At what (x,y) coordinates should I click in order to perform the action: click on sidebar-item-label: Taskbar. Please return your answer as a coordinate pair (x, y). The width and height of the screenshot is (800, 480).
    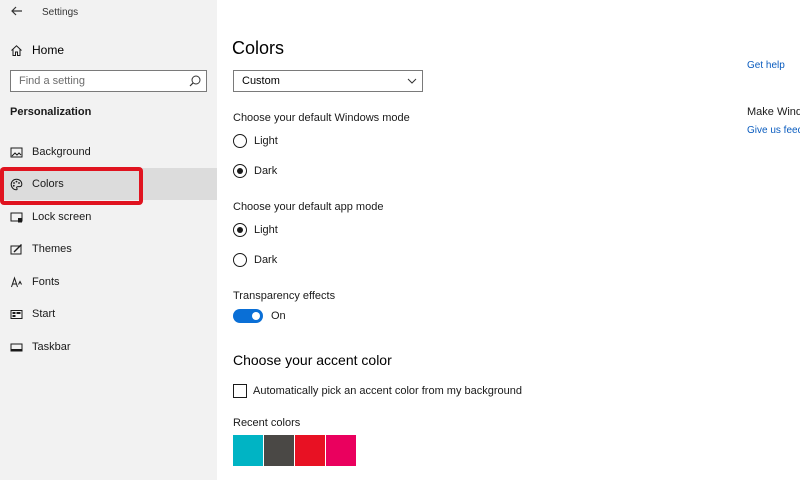
    Looking at the image, I should click on (51, 347).